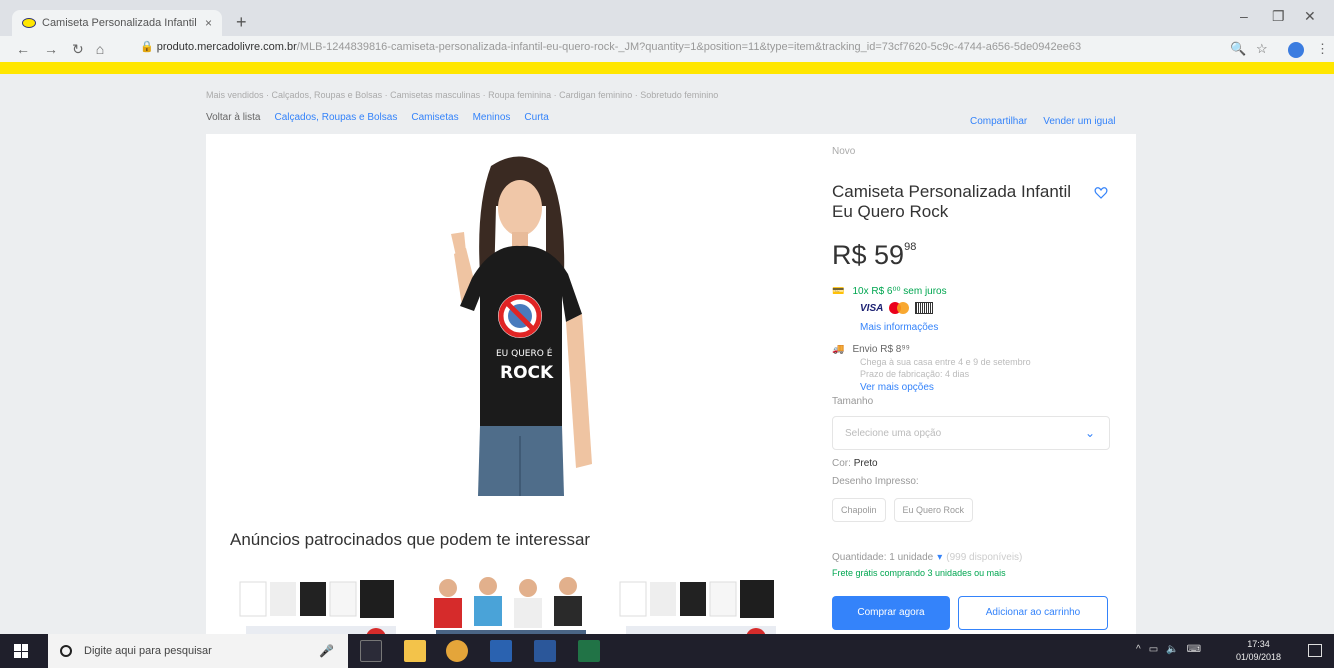  I want to click on buy-now-button: Comprar agora, so click(891, 613).